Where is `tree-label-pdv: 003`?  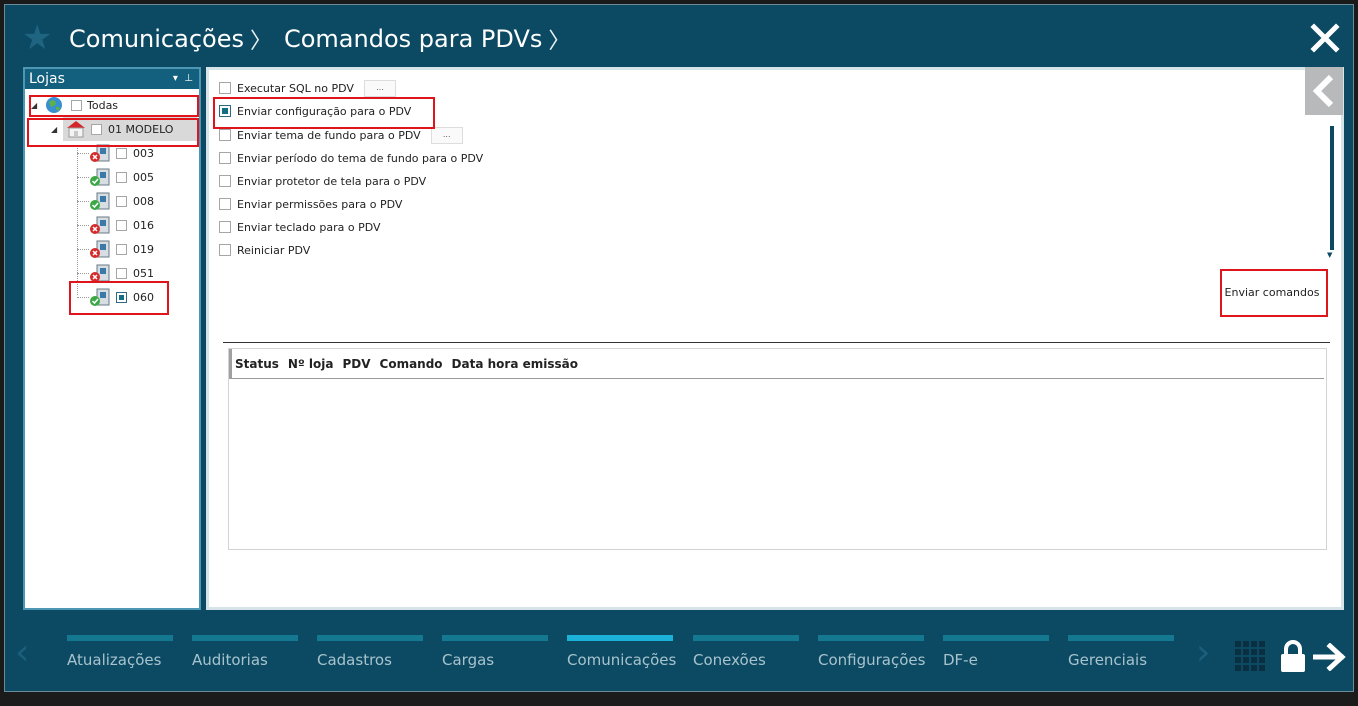
tree-label-pdv: 003 is located at coordinates (143, 153).